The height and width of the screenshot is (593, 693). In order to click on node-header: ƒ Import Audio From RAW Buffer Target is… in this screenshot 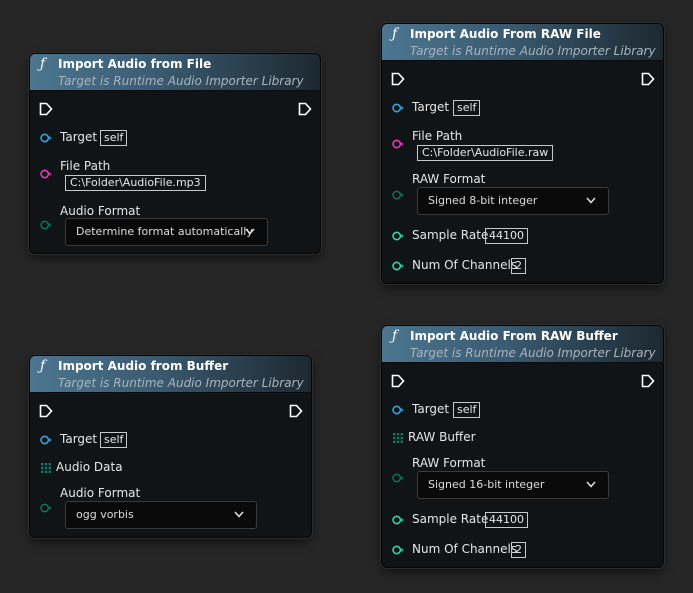, I will do `click(522, 344)`.